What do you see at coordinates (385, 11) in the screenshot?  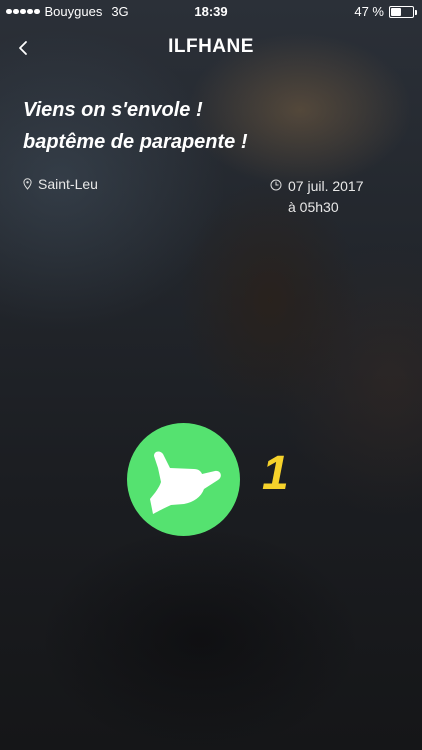 I see `status-right: 47 %` at bounding box center [385, 11].